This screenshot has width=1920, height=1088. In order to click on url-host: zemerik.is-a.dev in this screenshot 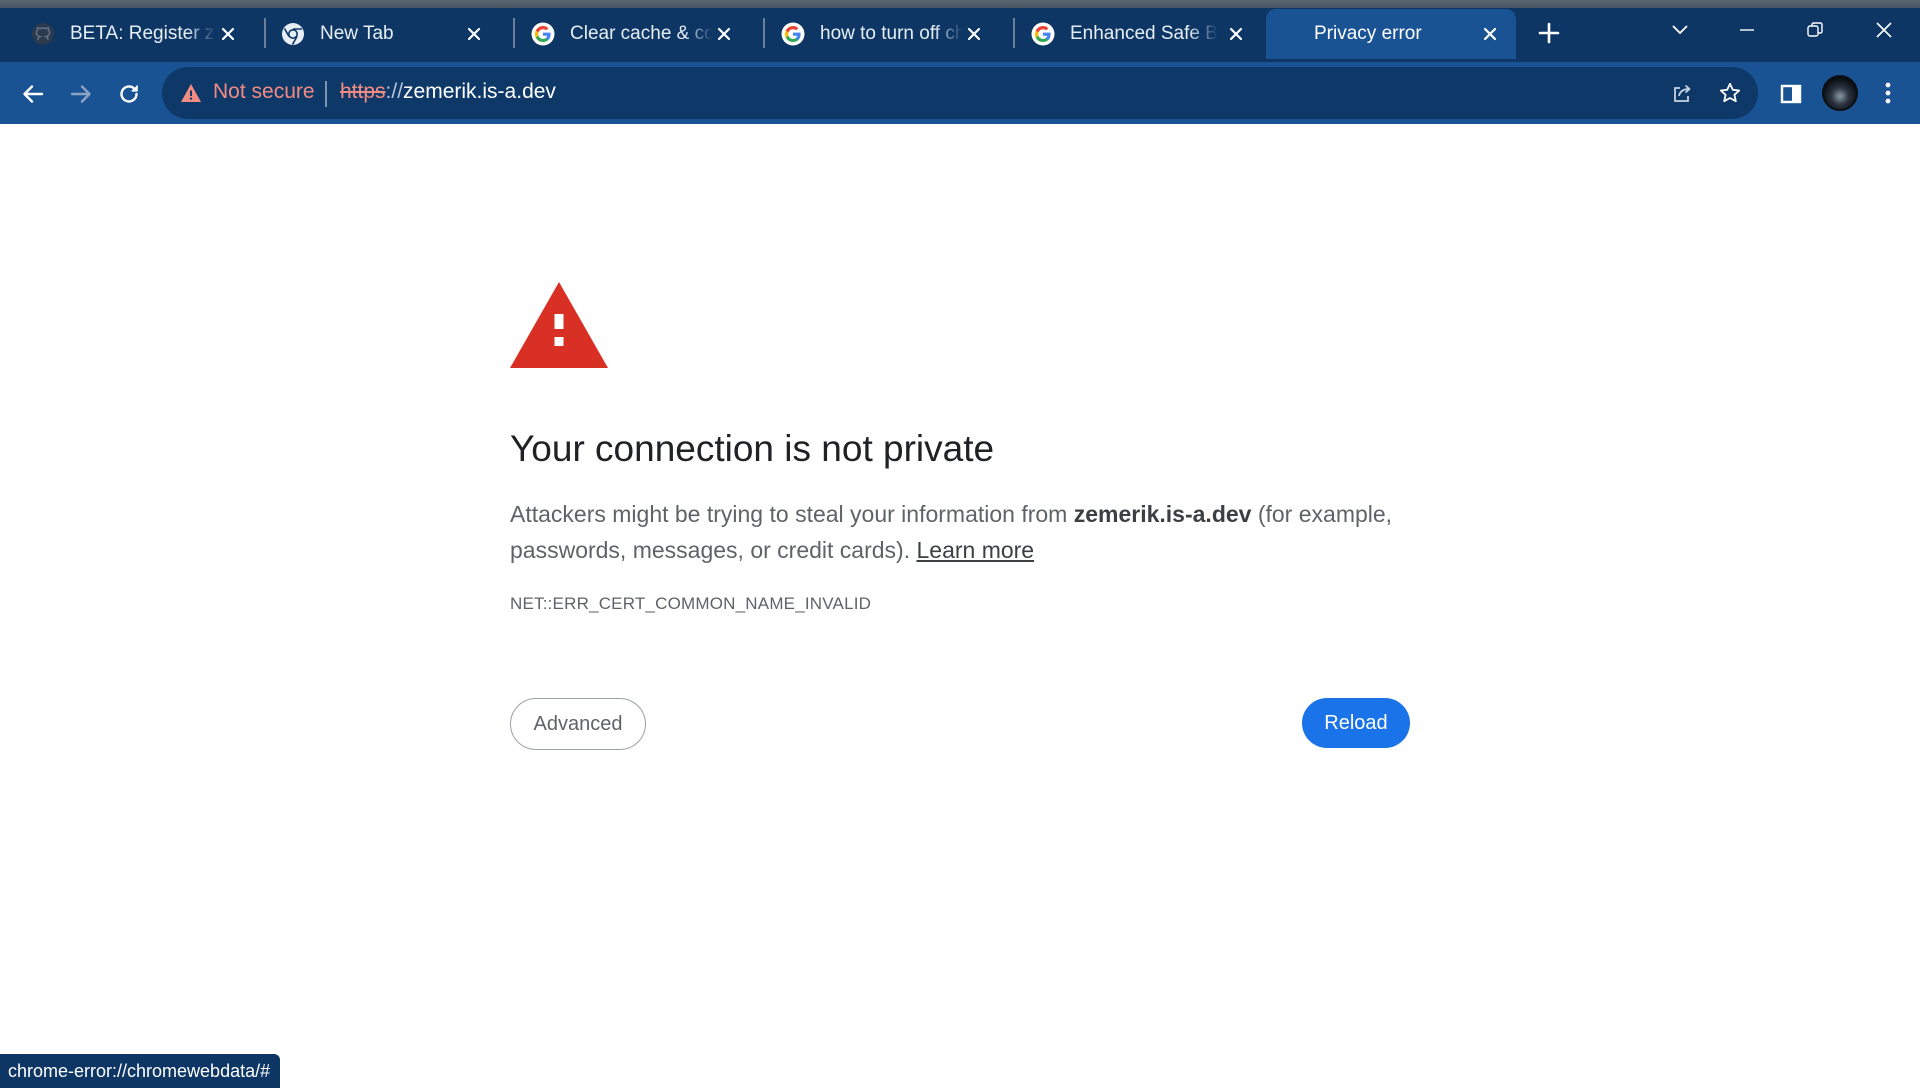, I will do `click(479, 91)`.